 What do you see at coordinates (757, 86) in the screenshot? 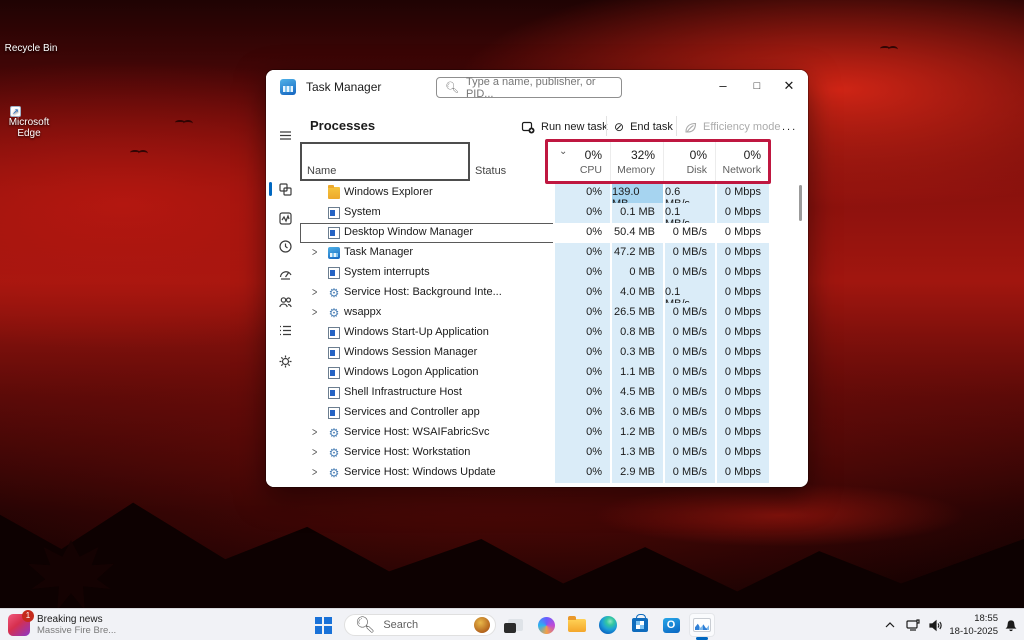
I see `maximize-button: □` at bounding box center [757, 86].